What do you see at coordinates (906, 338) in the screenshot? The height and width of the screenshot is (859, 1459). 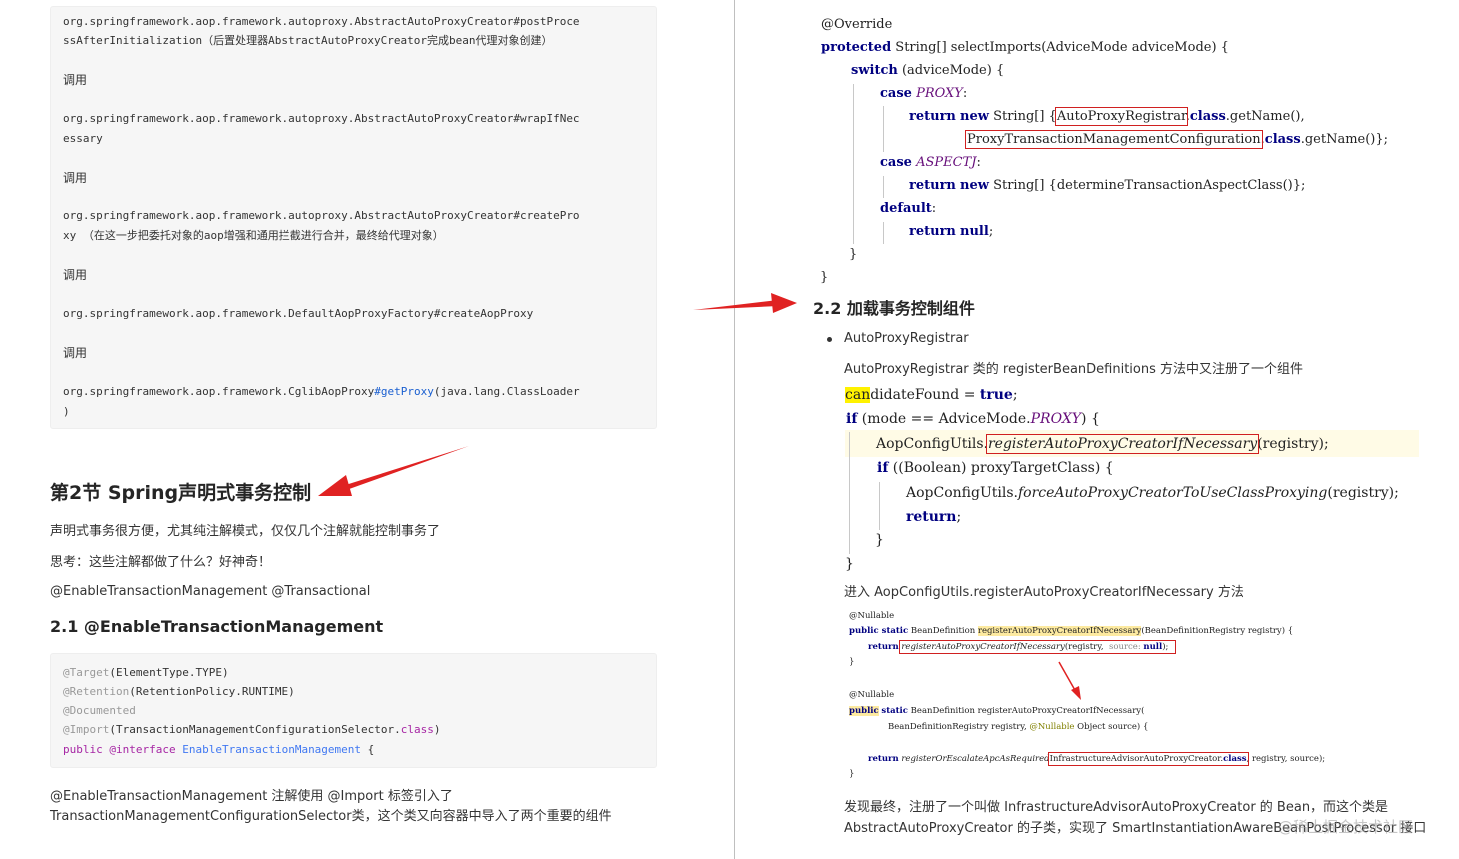 I see `bullet-item: AutoProxyRegistrar` at bounding box center [906, 338].